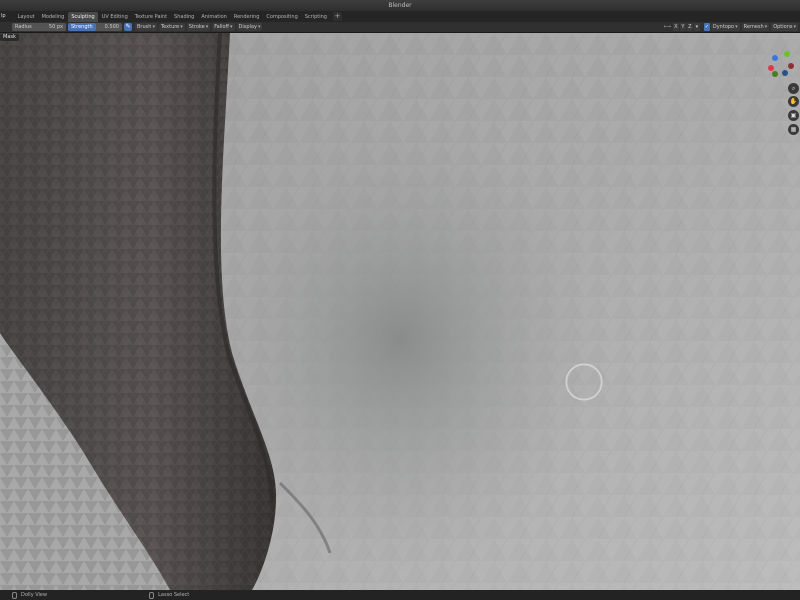  Describe the element at coordinates (152, 595) in the screenshot. I see `mouse-right-icon` at that location.